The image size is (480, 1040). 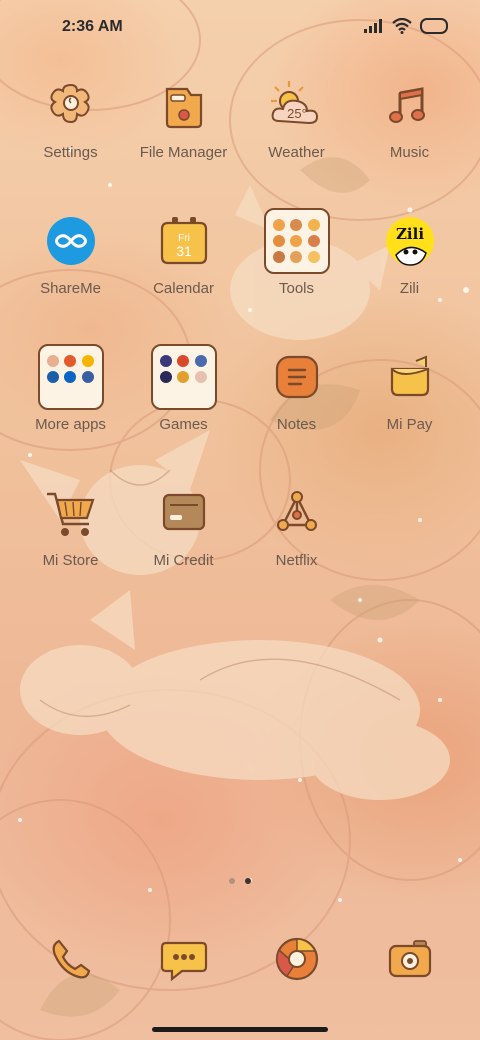 I want to click on dock, so click(x=240, y=959).